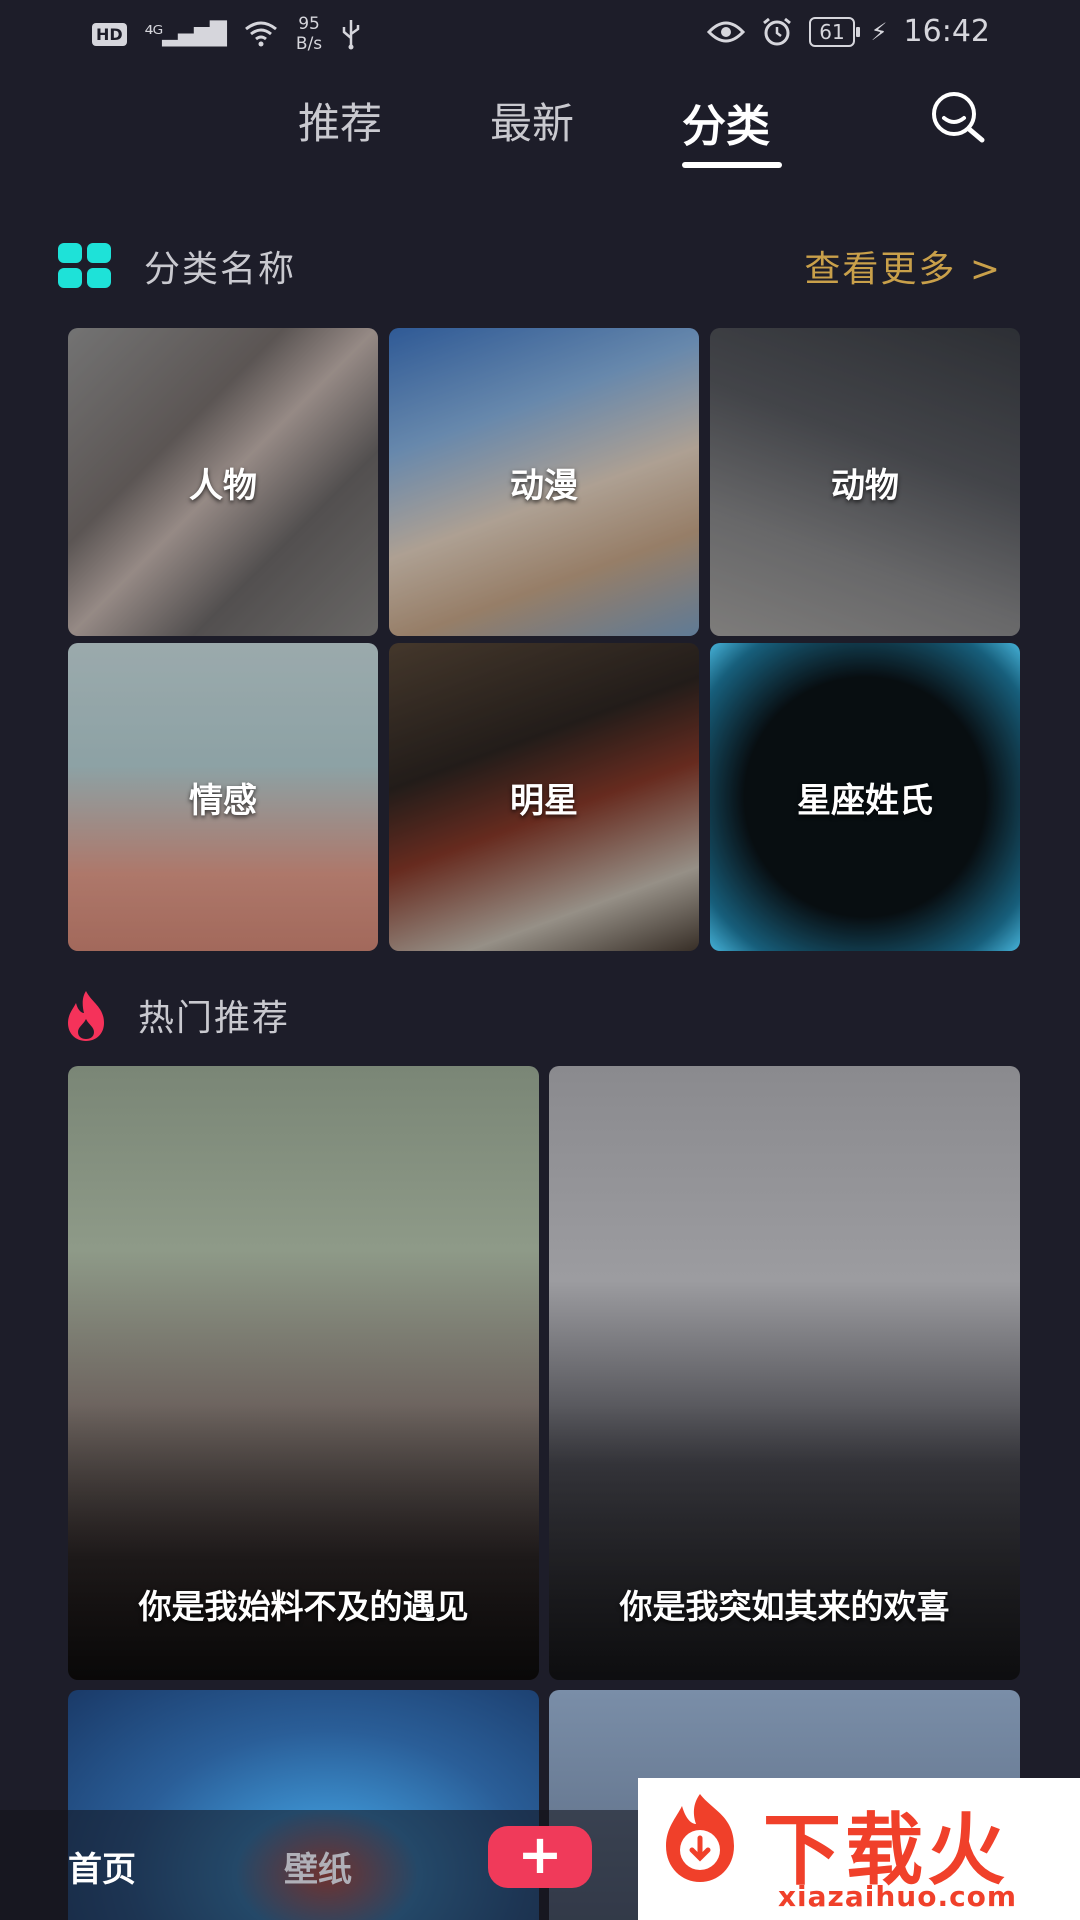  Describe the element at coordinates (318, 1866) in the screenshot. I see `nav-wallpaper: 壁纸` at that location.